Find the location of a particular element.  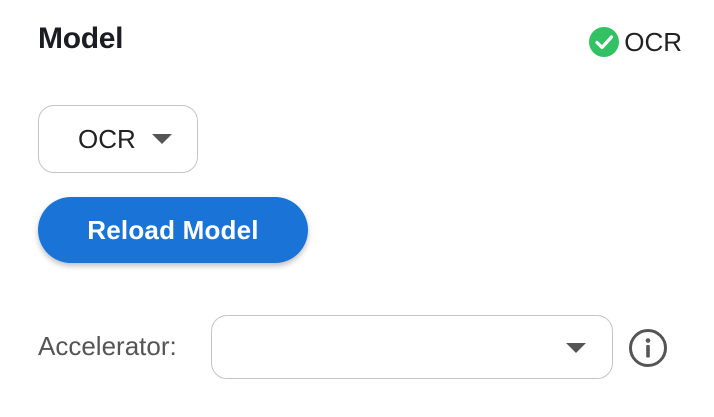

check-circle-icon is located at coordinates (604, 42).